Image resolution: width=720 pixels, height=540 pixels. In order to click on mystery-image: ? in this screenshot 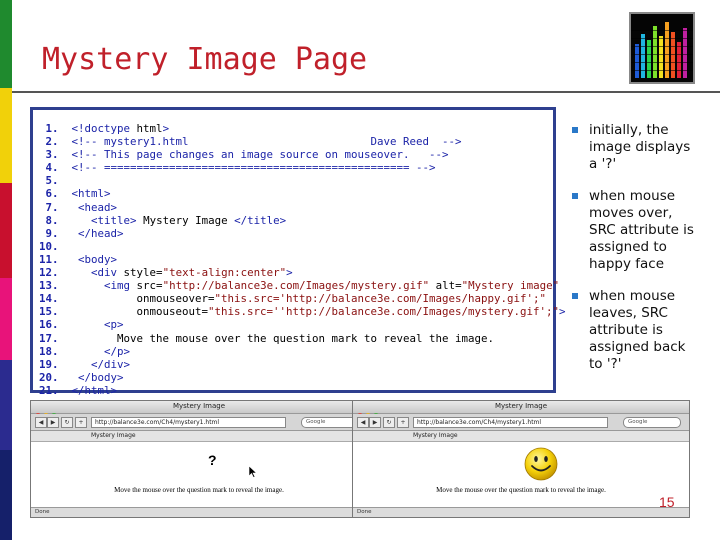, I will do `click(212, 460)`.